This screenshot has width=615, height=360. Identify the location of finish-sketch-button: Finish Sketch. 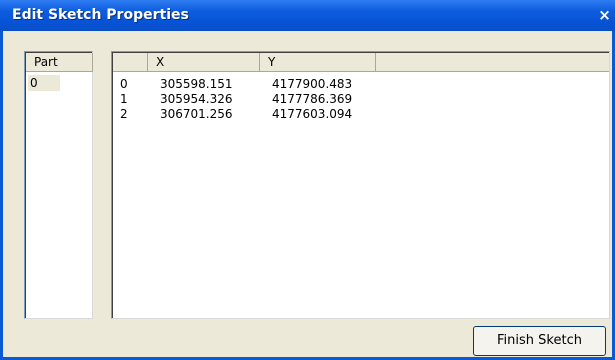
(539, 341).